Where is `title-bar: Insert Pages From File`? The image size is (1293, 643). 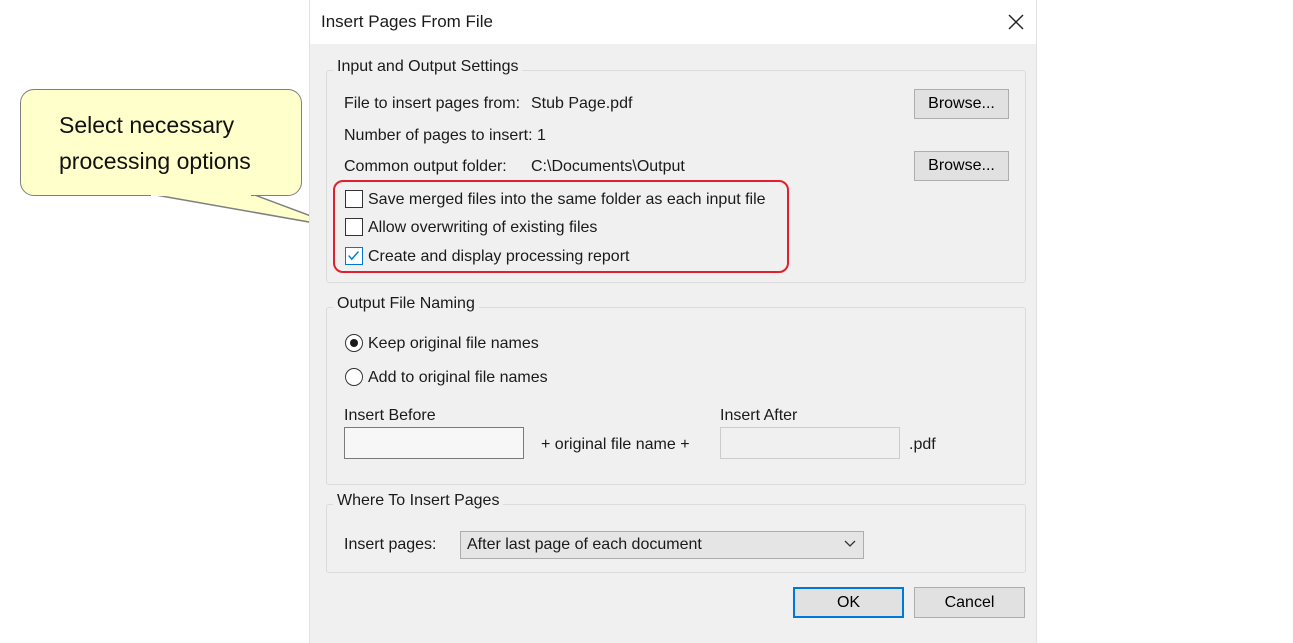 title-bar: Insert Pages From File is located at coordinates (673, 22).